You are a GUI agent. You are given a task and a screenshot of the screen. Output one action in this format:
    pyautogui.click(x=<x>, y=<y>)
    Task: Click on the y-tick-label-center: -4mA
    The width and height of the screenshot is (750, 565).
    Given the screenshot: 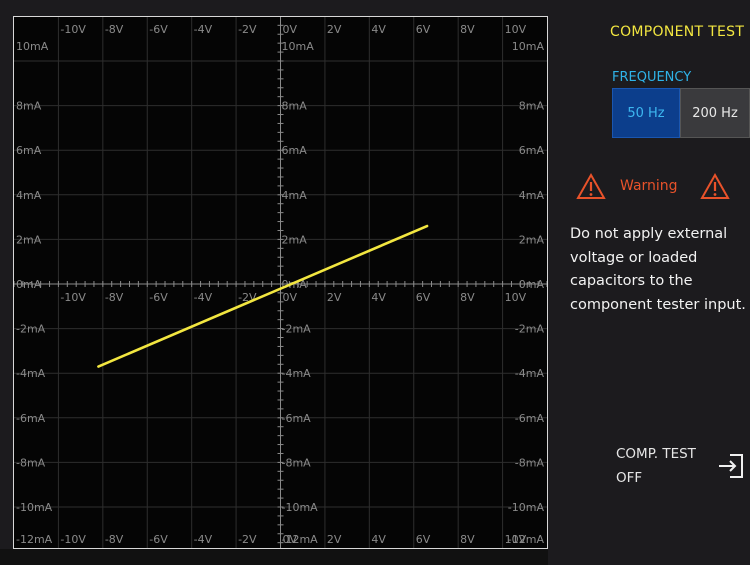 What is the action you would take?
    pyautogui.click(x=297, y=373)
    